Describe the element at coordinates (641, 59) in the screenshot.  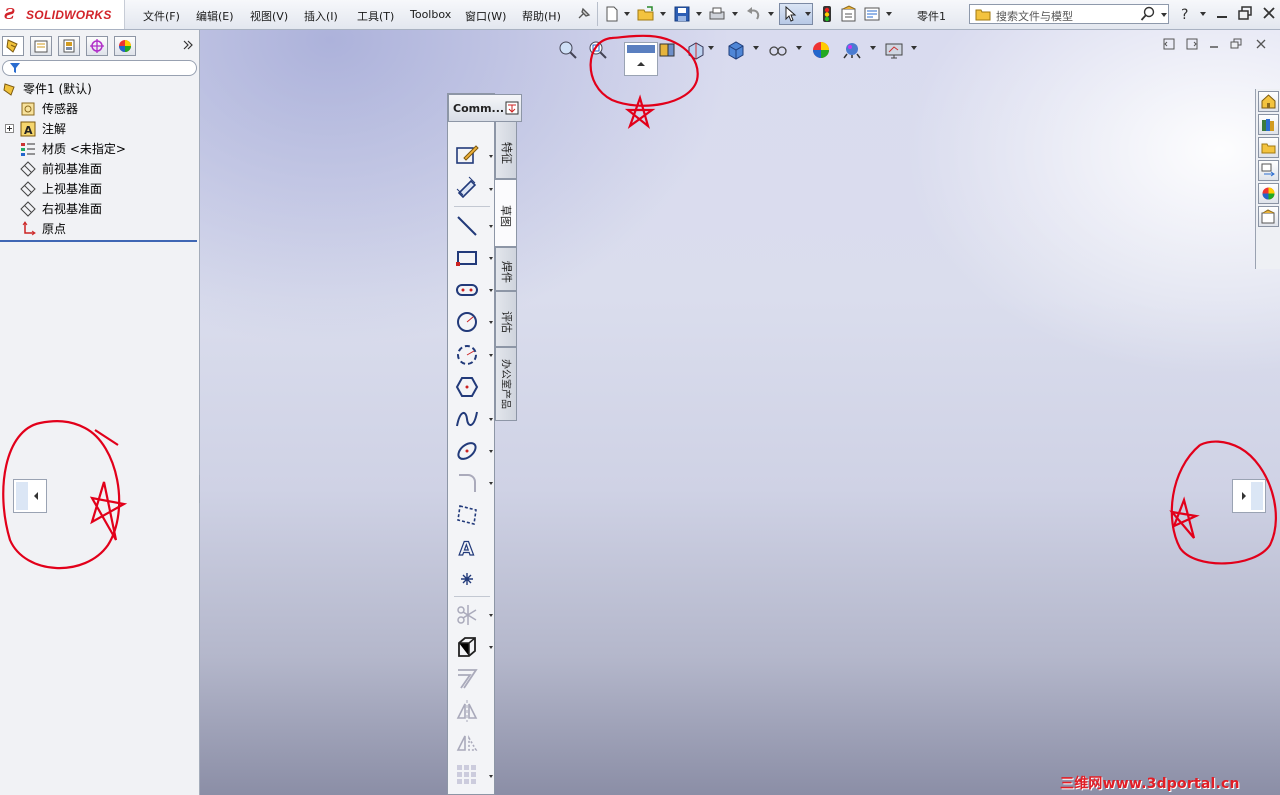
I see `hud-collapse-handle` at that location.